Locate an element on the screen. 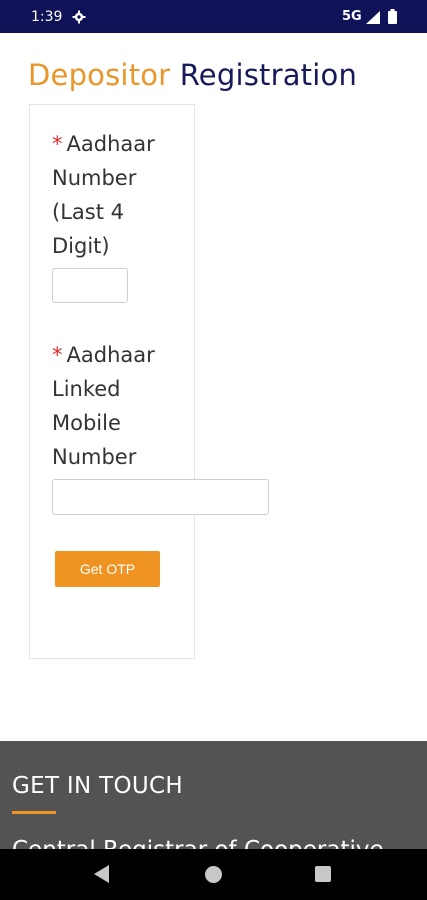 The width and height of the screenshot is (427, 900). mobile-label-line1: Aadhaar is located at coordinates (110, 355).